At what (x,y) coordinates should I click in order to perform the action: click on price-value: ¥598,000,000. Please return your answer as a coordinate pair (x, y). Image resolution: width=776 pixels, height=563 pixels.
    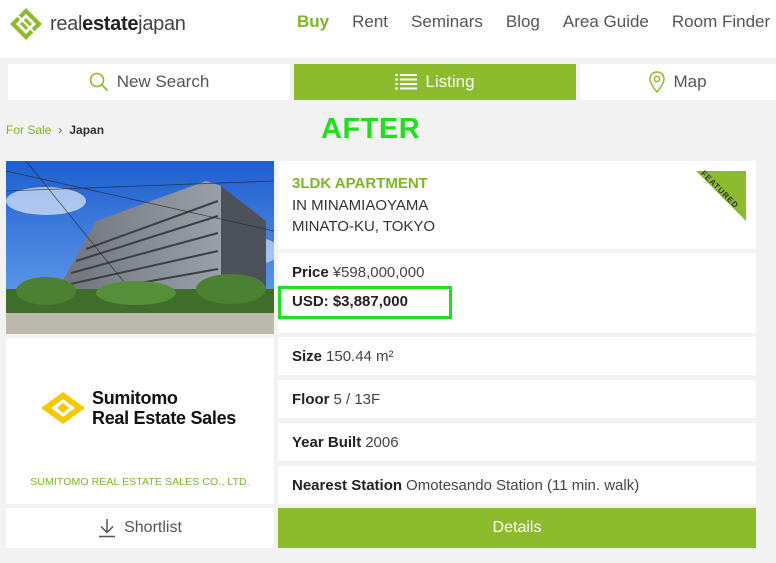
    Looking at the image, I should click on (378, 272).